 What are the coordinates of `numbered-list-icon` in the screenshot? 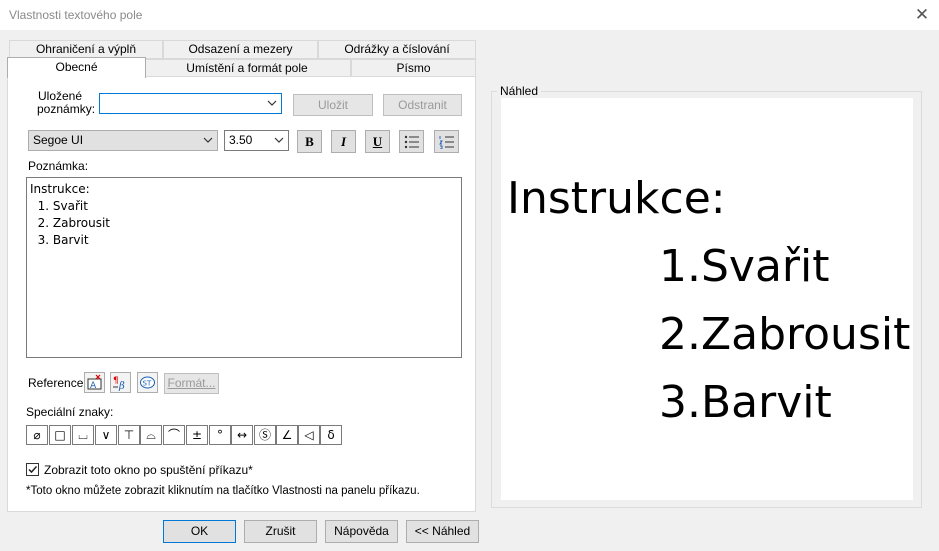 It's located at (446, 143).